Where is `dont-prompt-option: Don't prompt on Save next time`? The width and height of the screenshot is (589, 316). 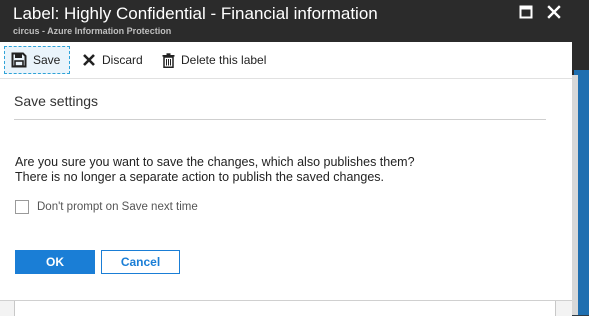 dont-prompt-option: Don't prompt on Save next time is located at coordinates (106, 207).